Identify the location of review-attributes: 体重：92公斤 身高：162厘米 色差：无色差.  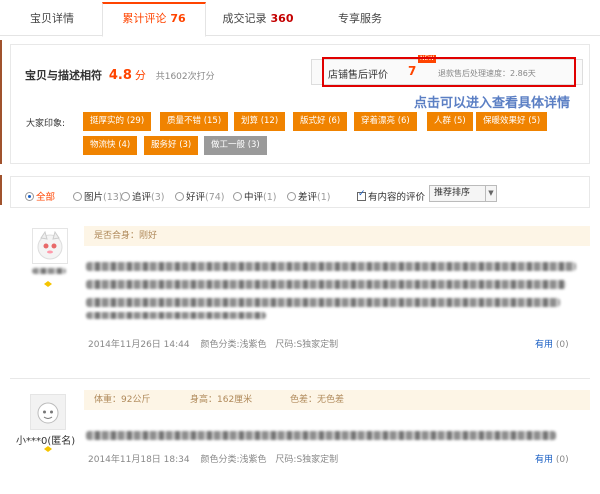
(337, 400).